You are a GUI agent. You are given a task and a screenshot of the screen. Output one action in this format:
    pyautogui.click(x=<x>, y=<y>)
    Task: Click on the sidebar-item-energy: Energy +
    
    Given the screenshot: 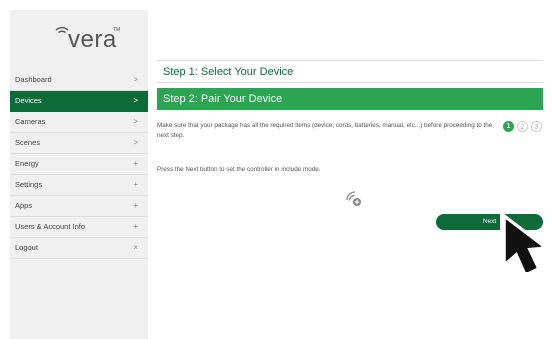 What is the action you would take?
    pyautogui.click(x=79, y=164)
    